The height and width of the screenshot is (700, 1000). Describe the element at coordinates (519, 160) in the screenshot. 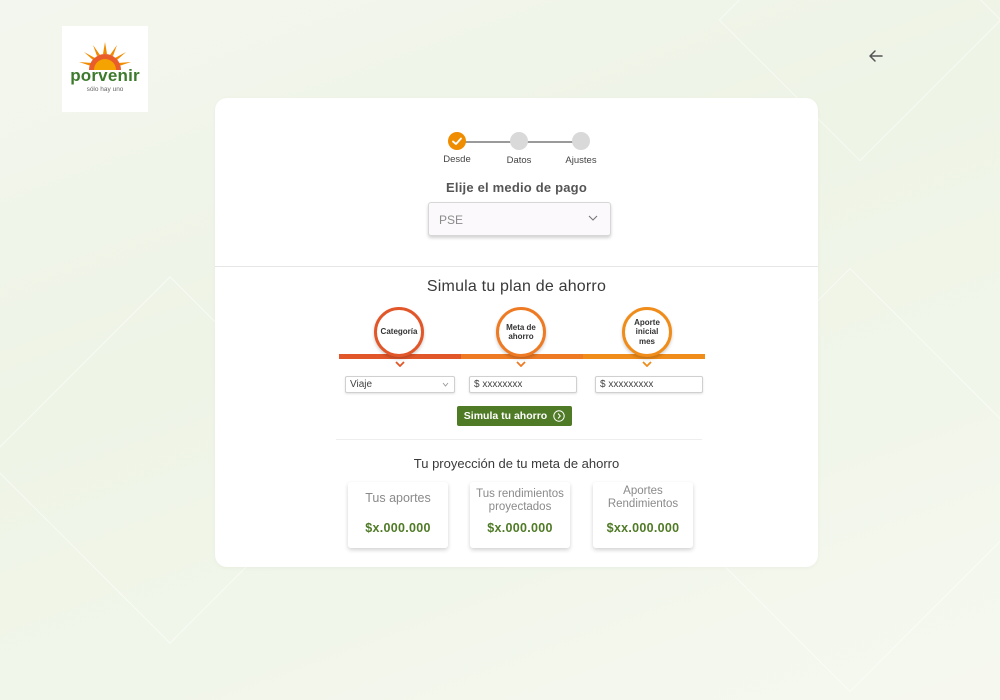

I see `step-label: Datos` at that location.